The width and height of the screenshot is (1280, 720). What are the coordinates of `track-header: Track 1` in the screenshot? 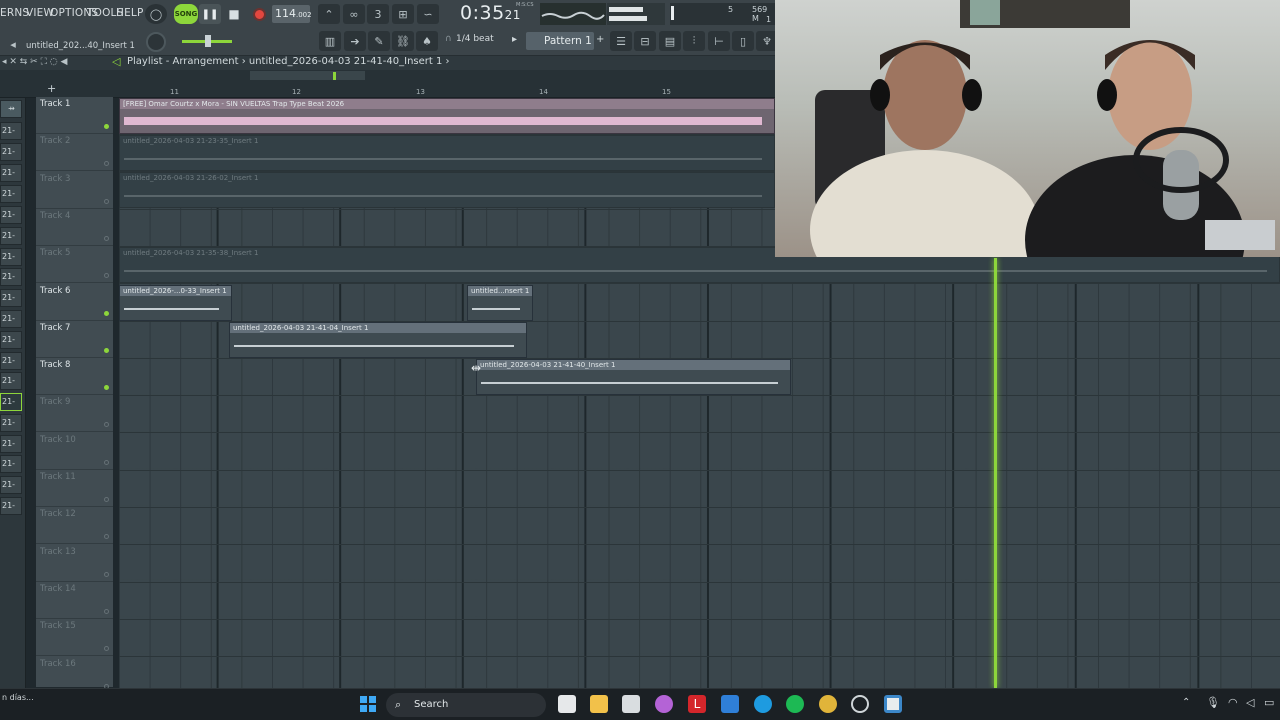 It's located at (74, 115).